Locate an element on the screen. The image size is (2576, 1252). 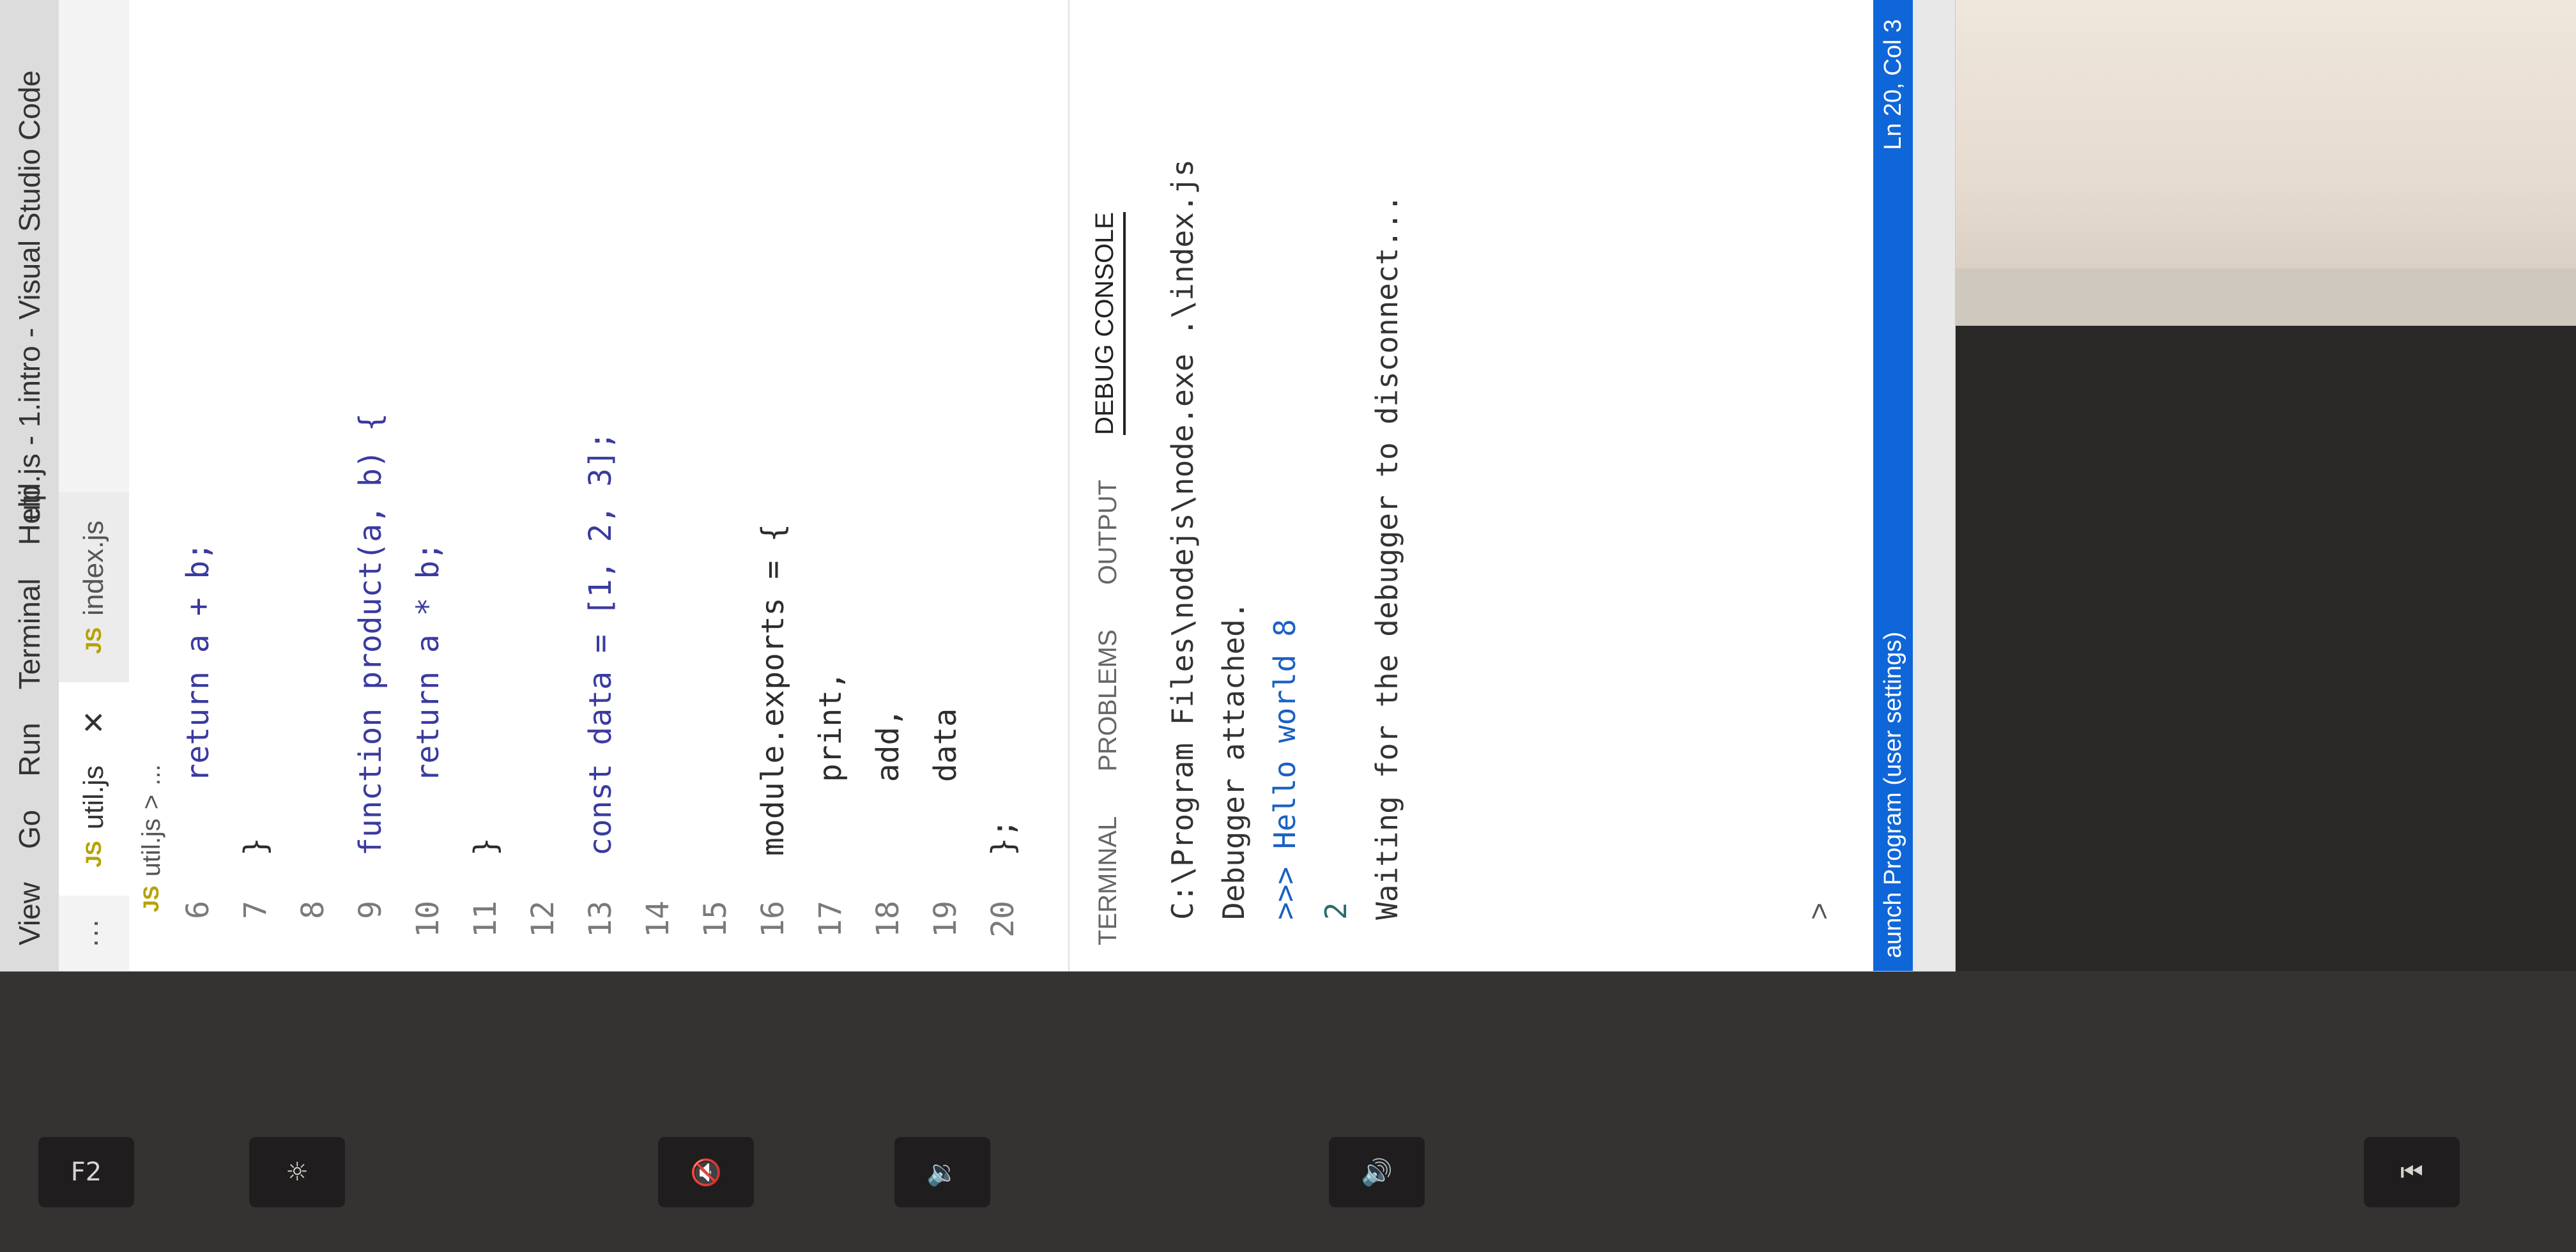
line-number: 20 is located at coordinates (1003, 919).